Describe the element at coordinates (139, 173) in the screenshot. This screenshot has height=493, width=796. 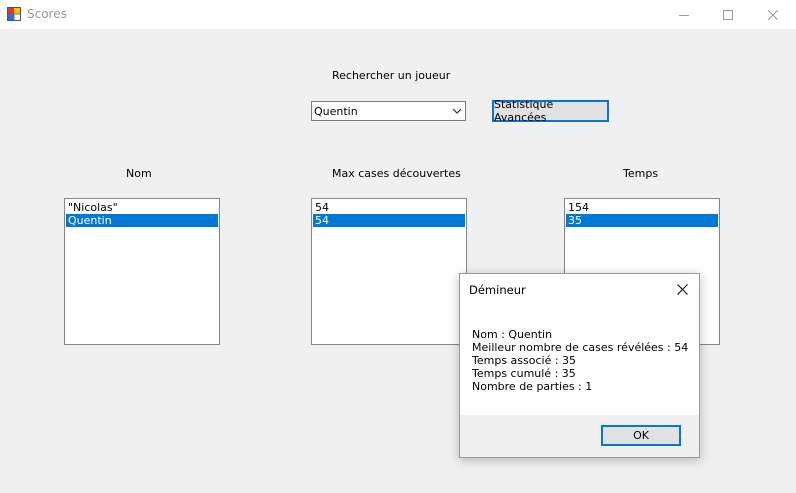
I see `header-name: Nom` at that location.